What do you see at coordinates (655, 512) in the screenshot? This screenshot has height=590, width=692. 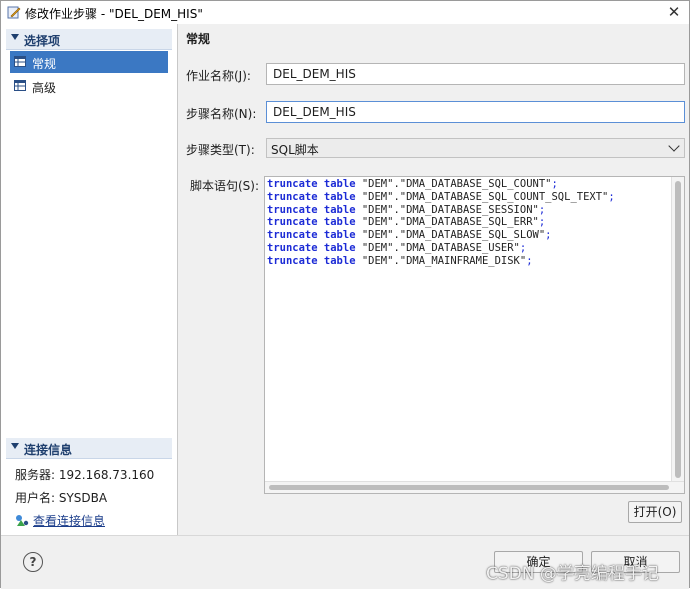 I see `open-button: 打开(O)` at bounding box center [655, 512].